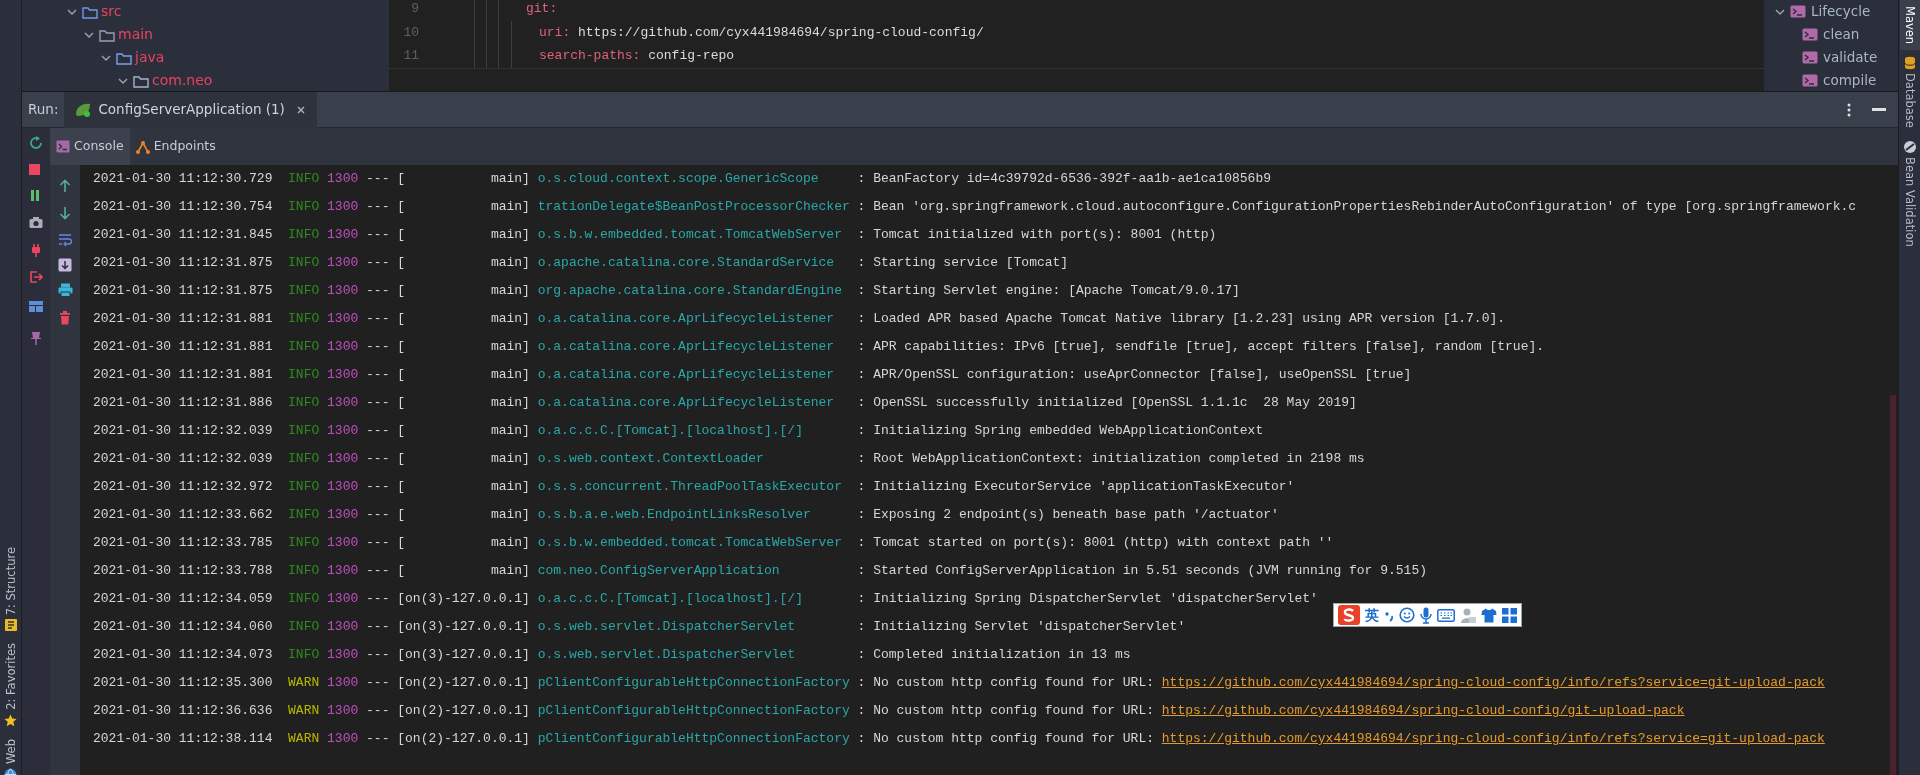 The width and height of the screenshot is (1920, 775). What do you see at coordinates (1426, 615) in the screenshot?
I see `microphone-icon` at bounding box center [1426, 615].